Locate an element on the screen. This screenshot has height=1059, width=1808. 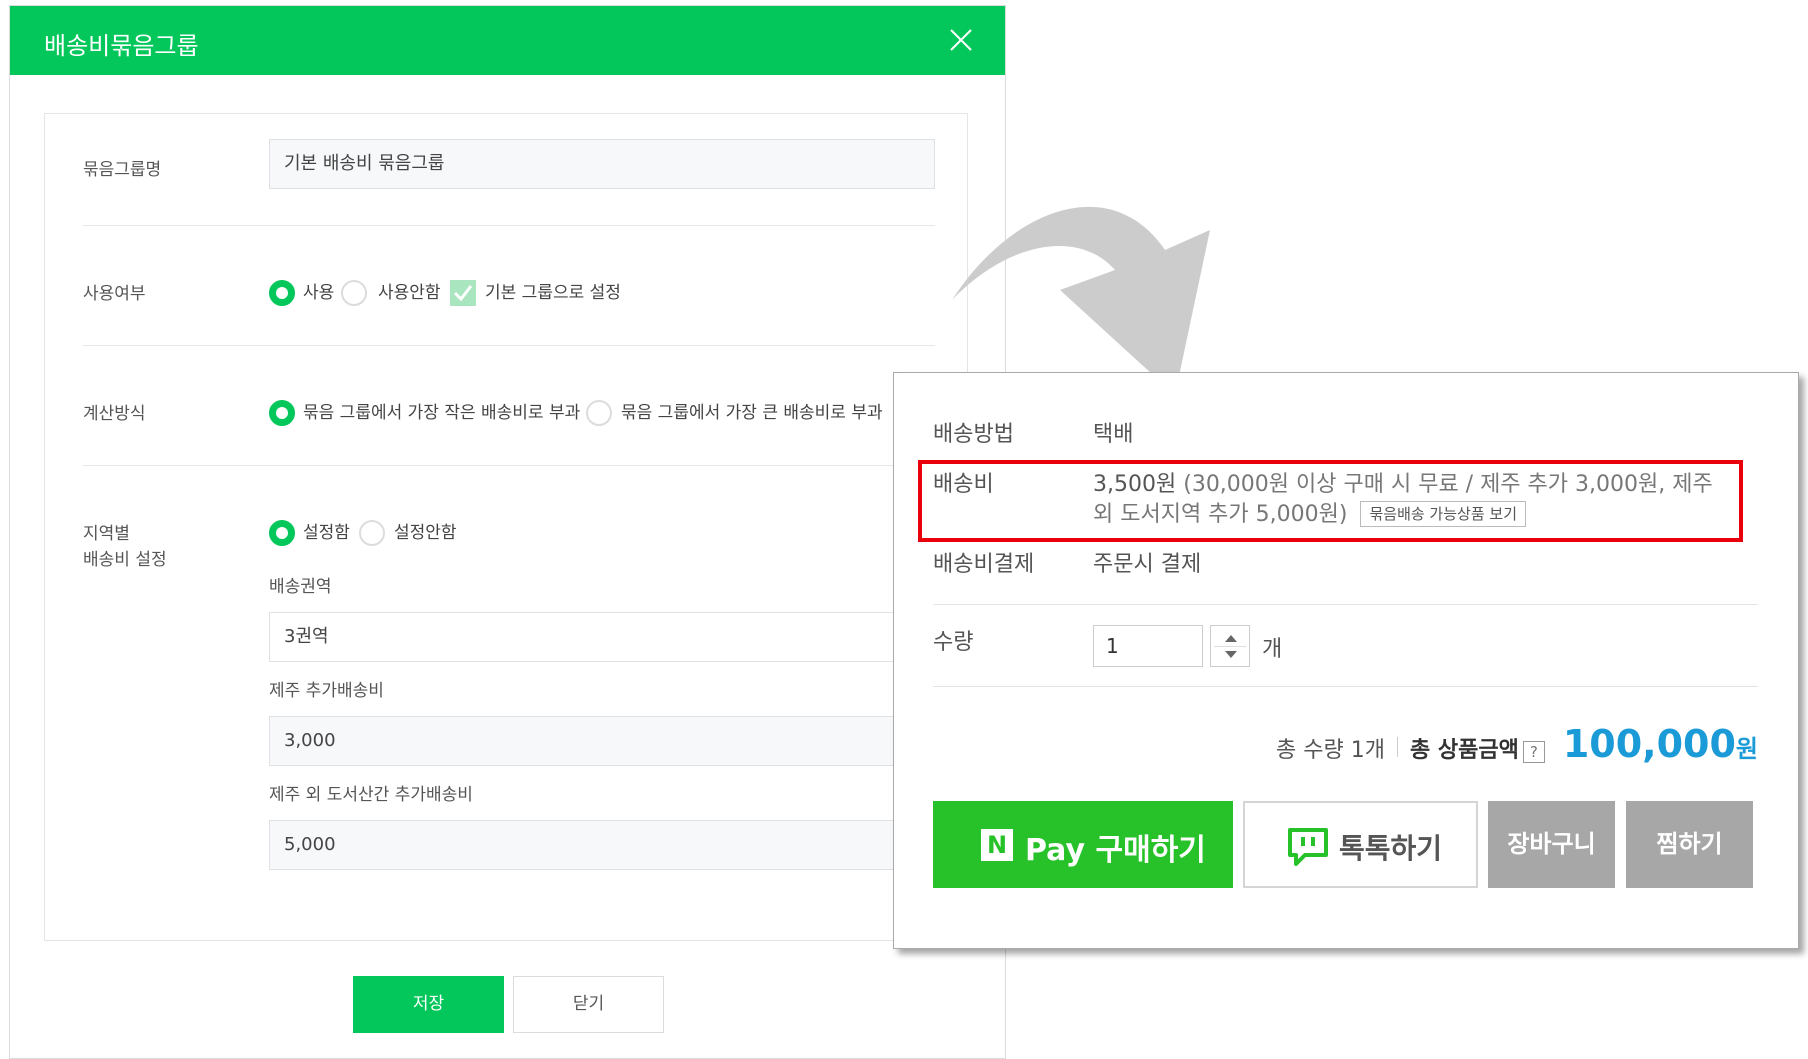
modal-title: 배송비묶음그룹 is located at coordinates (121, 46).